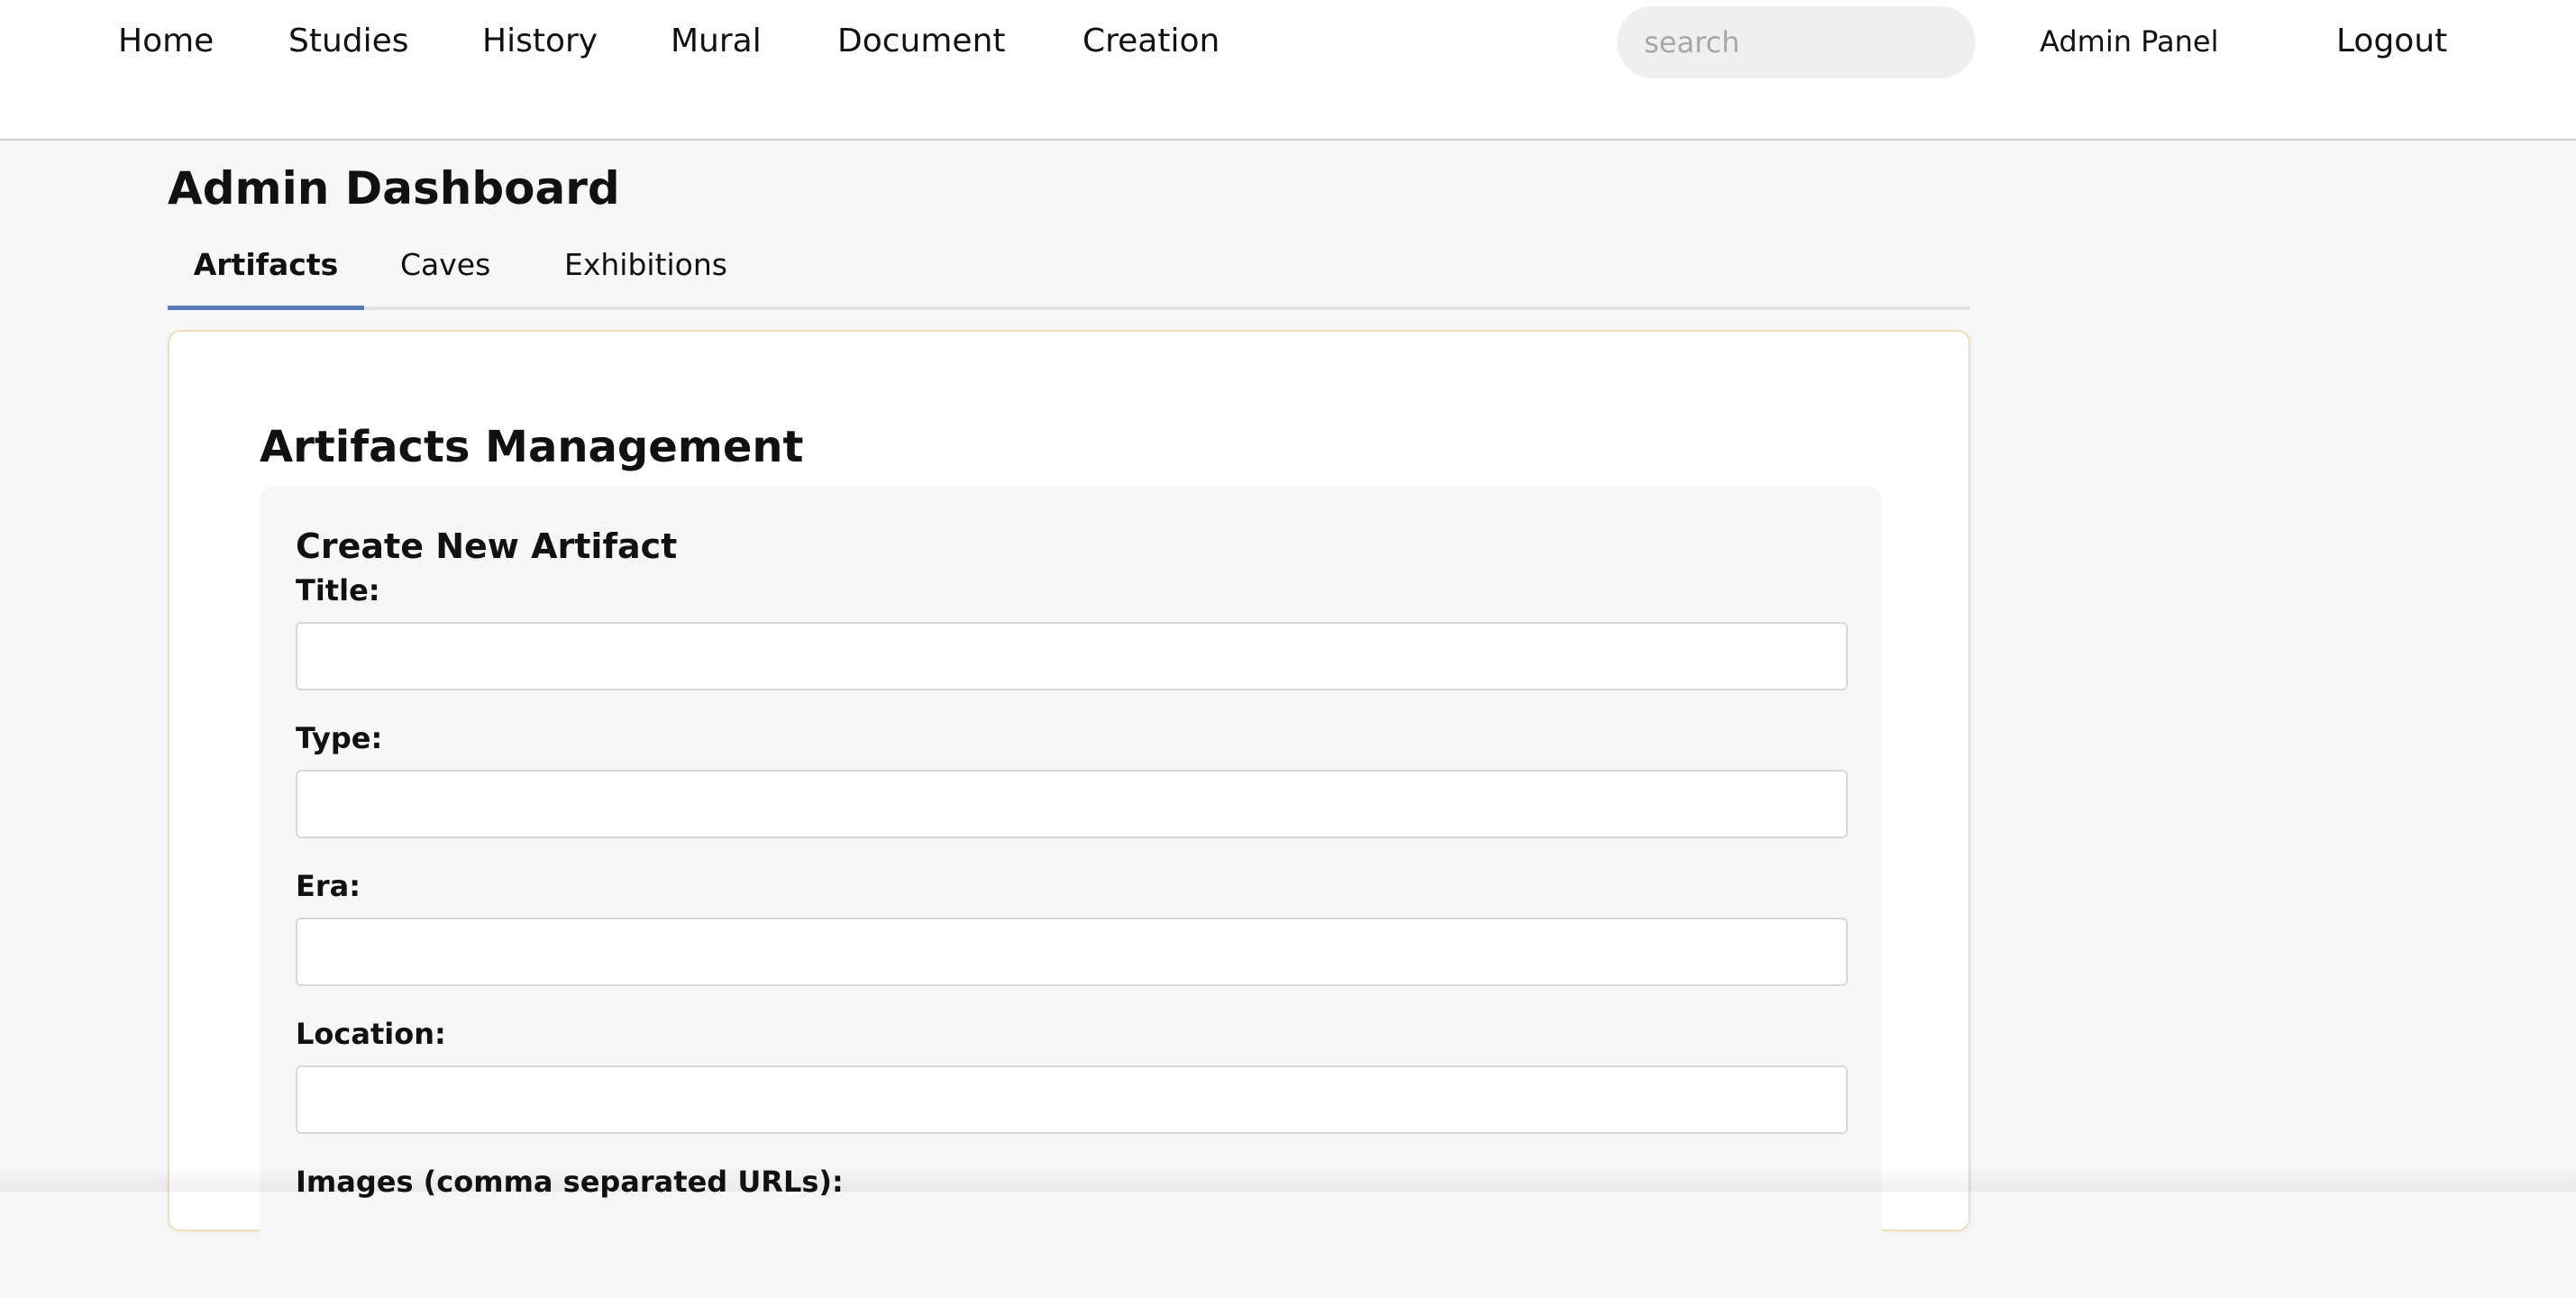 The image size is (2576, 1298). What do you see at coordinates (348, 41) in the screenshot?
I see `nav-link-studies: Studies` at bounding box center [348, 41].